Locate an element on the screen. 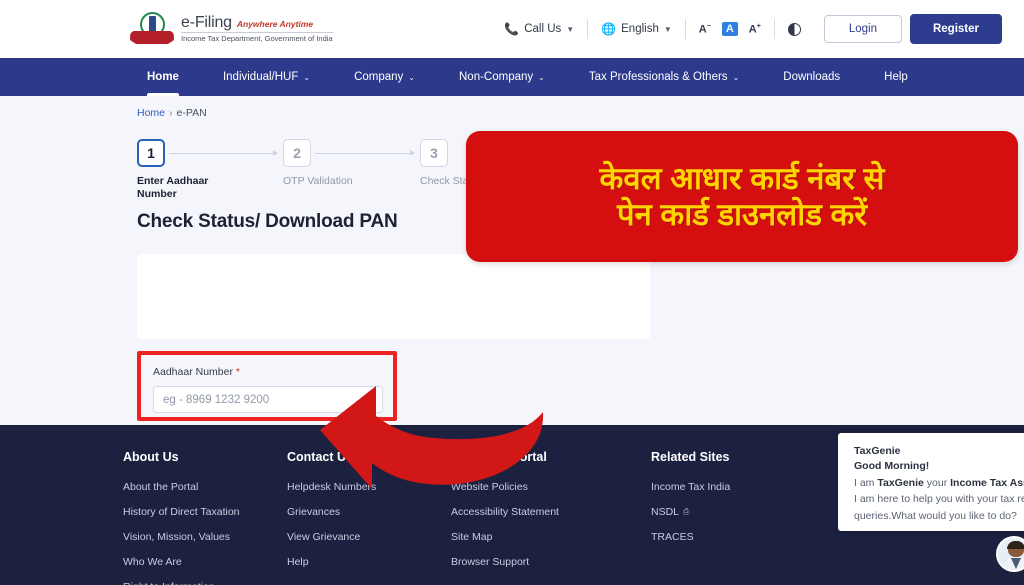  footer-link-label: Help is located at coordinates (298, 562).